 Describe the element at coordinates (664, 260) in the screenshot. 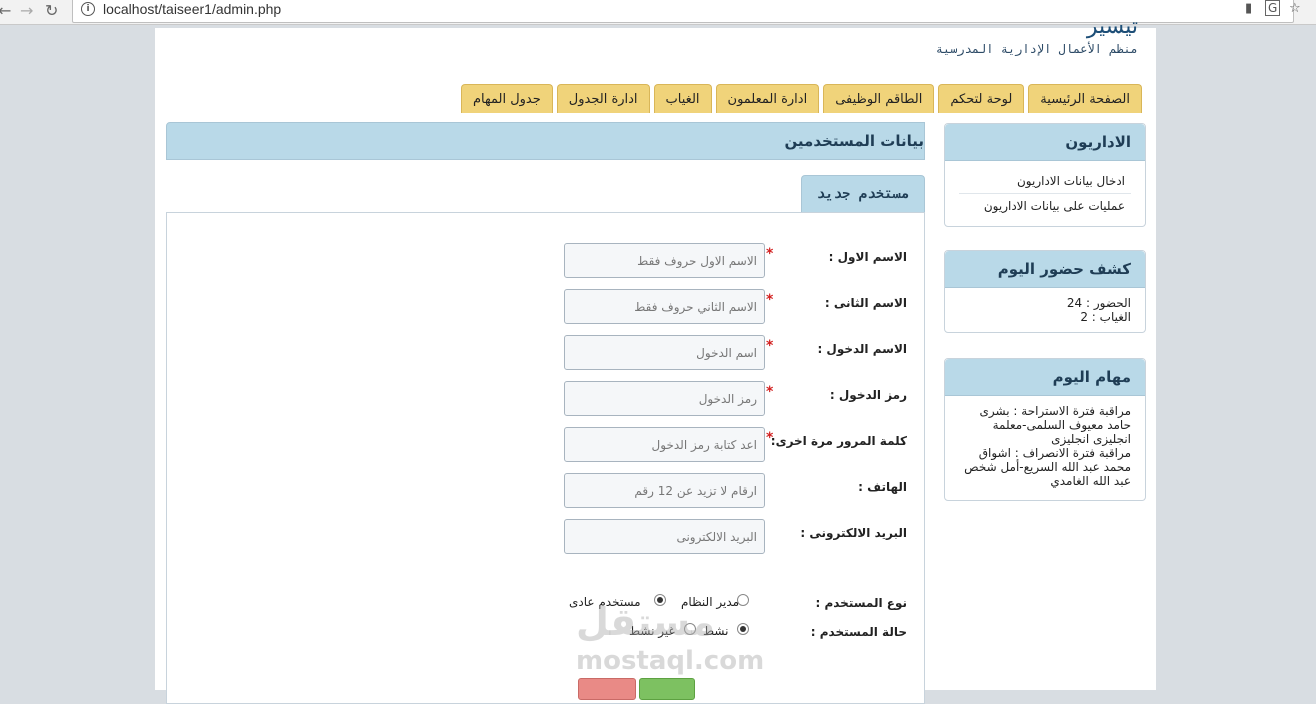

I see `first-name-input` at that location.